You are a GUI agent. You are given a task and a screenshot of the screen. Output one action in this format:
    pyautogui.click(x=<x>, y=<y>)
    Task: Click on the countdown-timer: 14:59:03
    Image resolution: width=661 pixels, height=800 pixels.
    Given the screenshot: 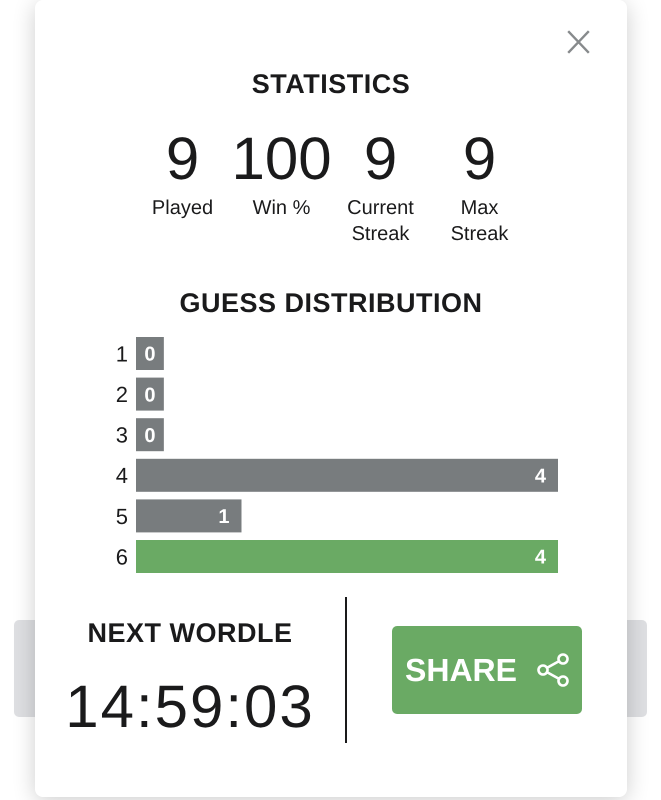 What is the action you would take?
    pyautogui.click(x=190, y=707)
    